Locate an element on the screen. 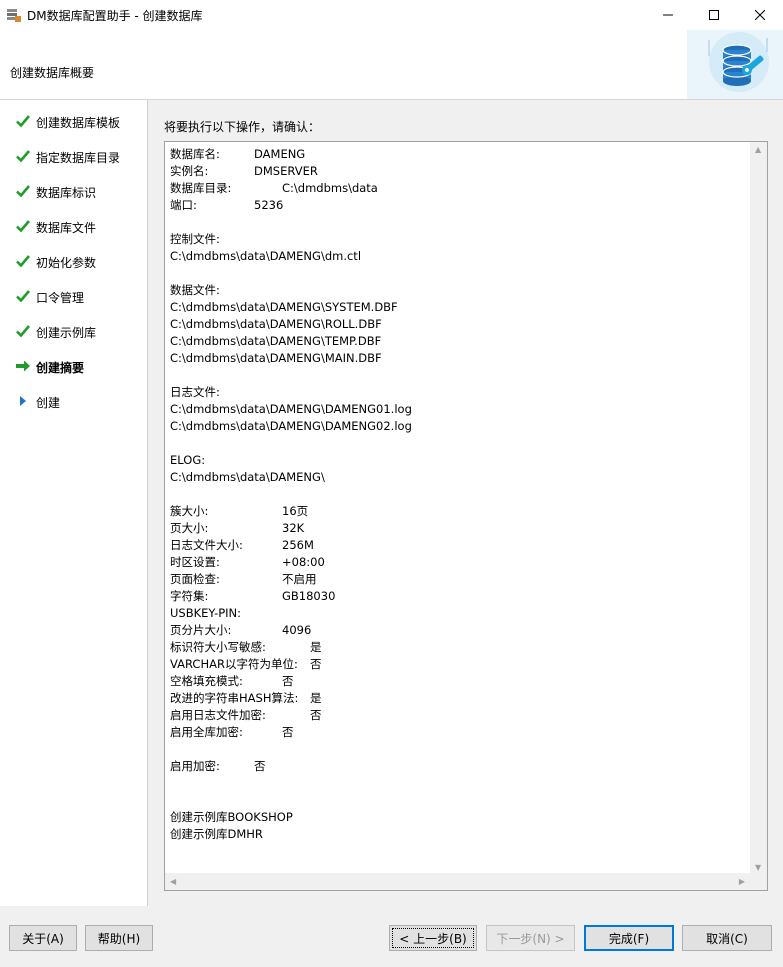 The image size is (783, 967). maximize-icon is located at coordinates (714, 15).